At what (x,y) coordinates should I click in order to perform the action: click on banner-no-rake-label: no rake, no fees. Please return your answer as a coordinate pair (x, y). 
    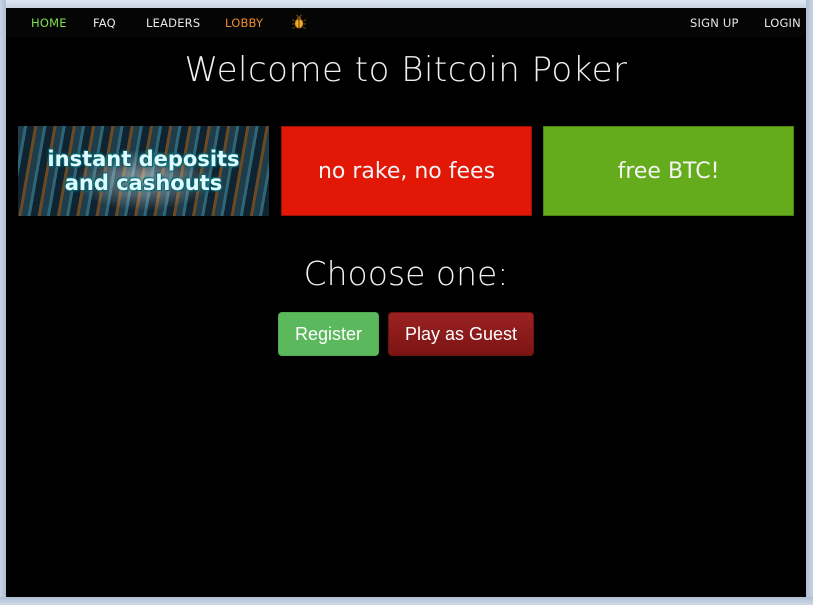
    Looking at the image, I should click on (406, 171).